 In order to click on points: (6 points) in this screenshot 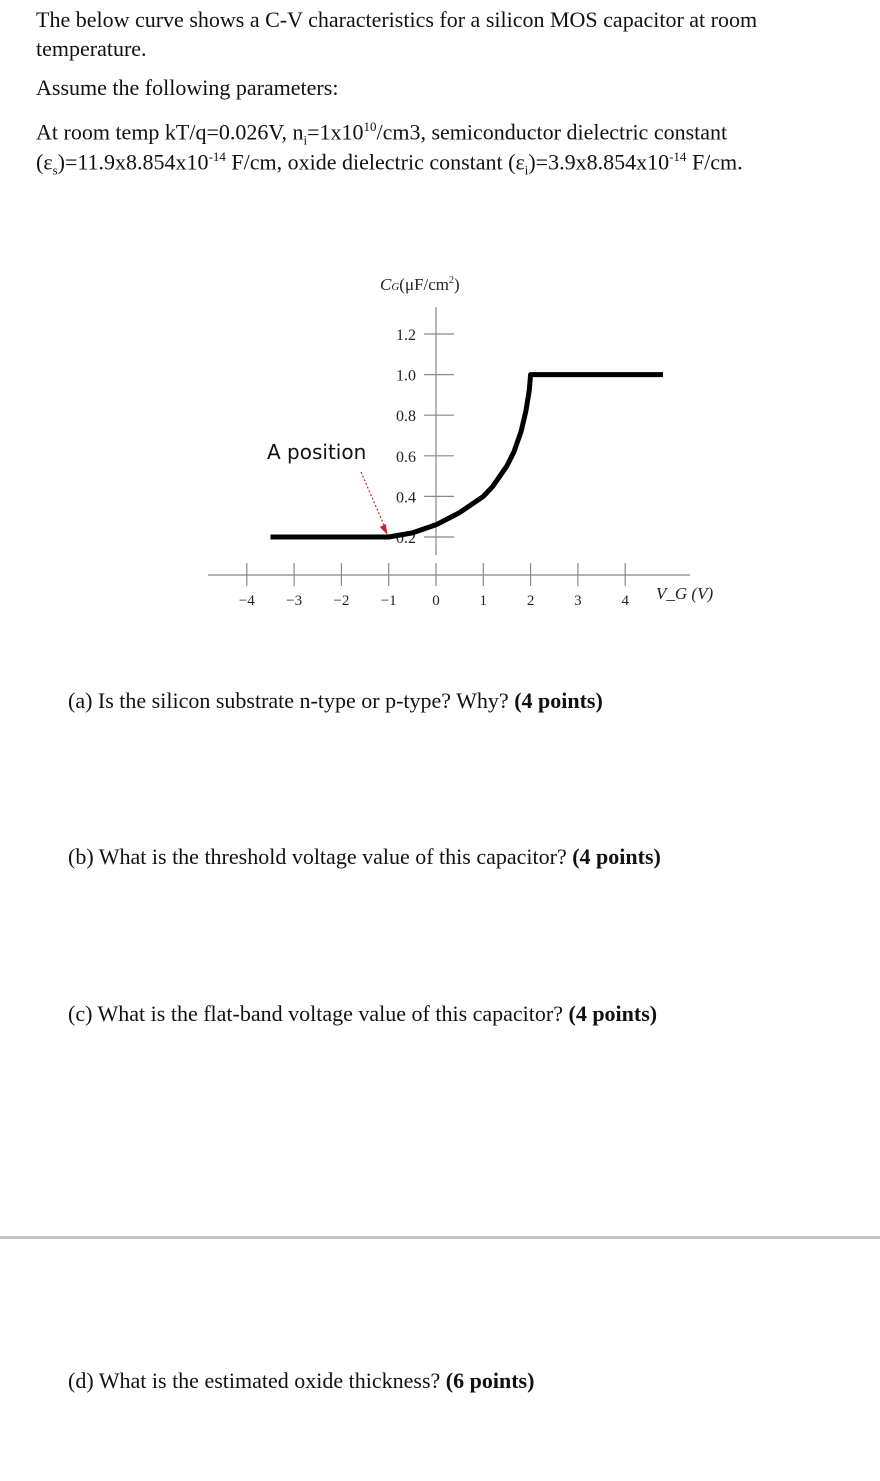, I will do `click(490, 1380)`.